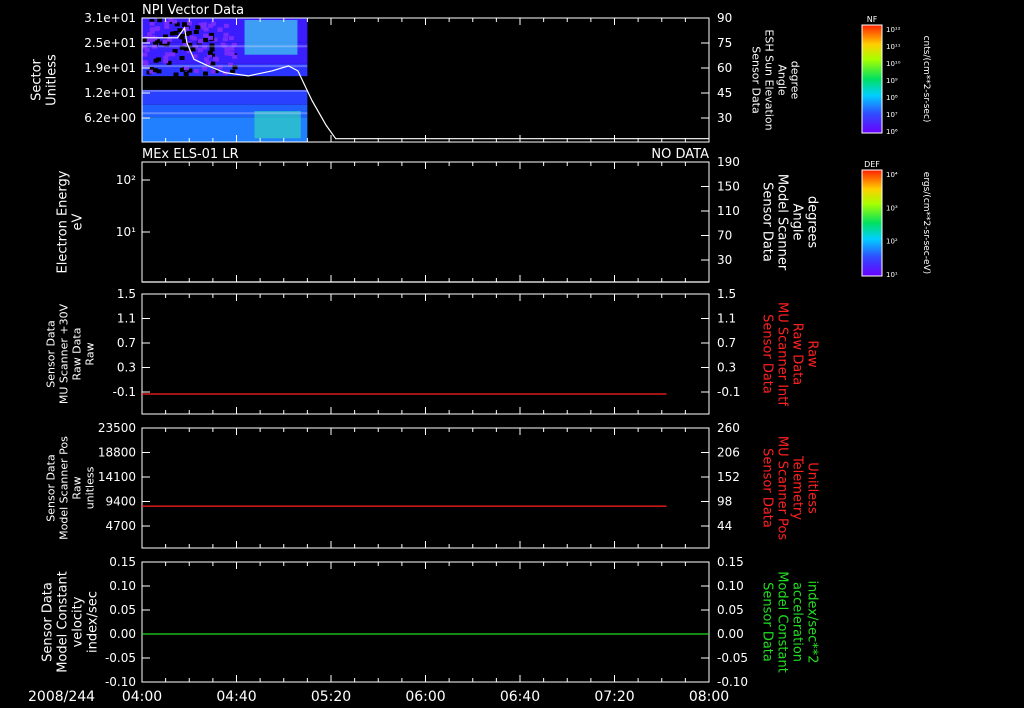  Describe the element at coordinates (797, 354) in the screenshot. I see `y-label-right-line: Raw Data` at that location.